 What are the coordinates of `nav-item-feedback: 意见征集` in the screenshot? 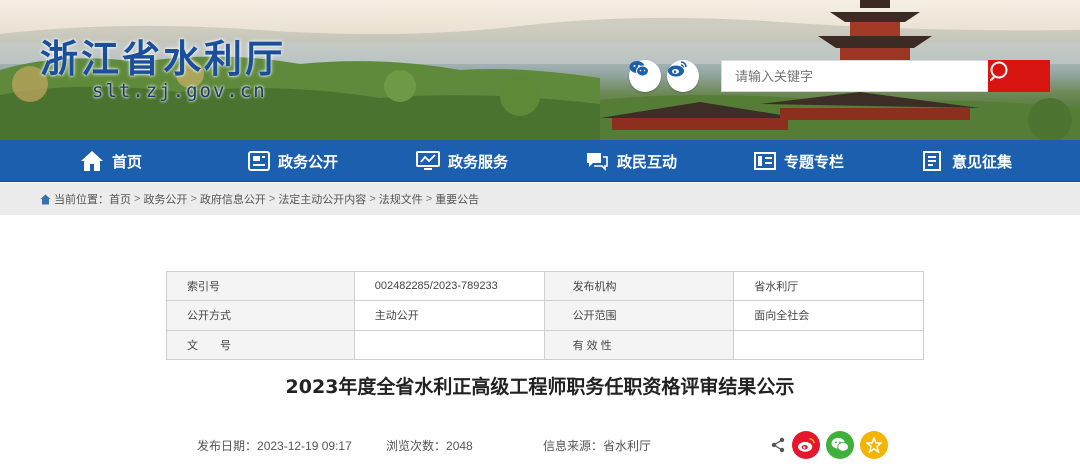 It's located at (967, 161).